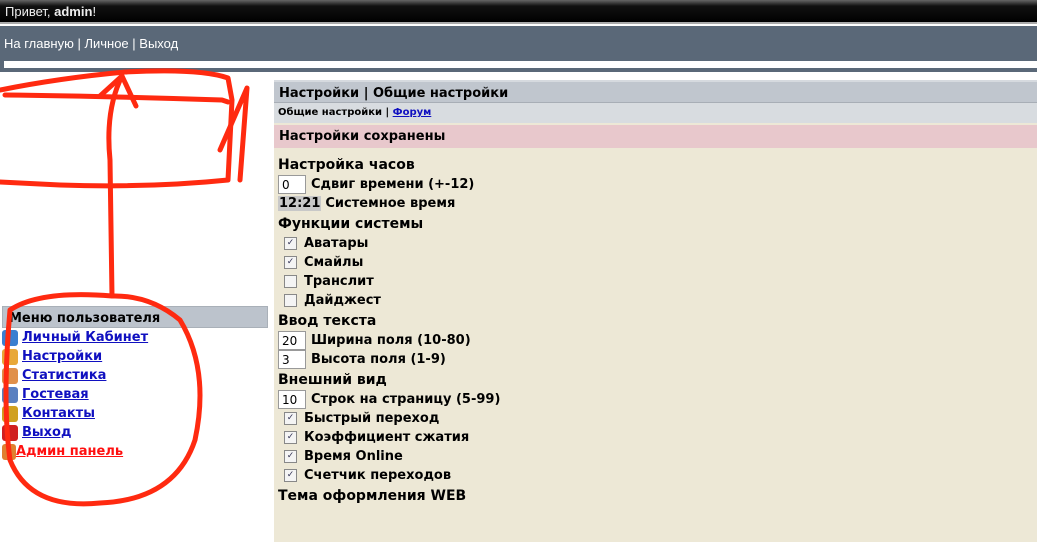  What do you see at coordinates (655, 113) in the screenshot?
I see `sub-nav: Общие настройки | Форум` at bounding box center [655, 113].